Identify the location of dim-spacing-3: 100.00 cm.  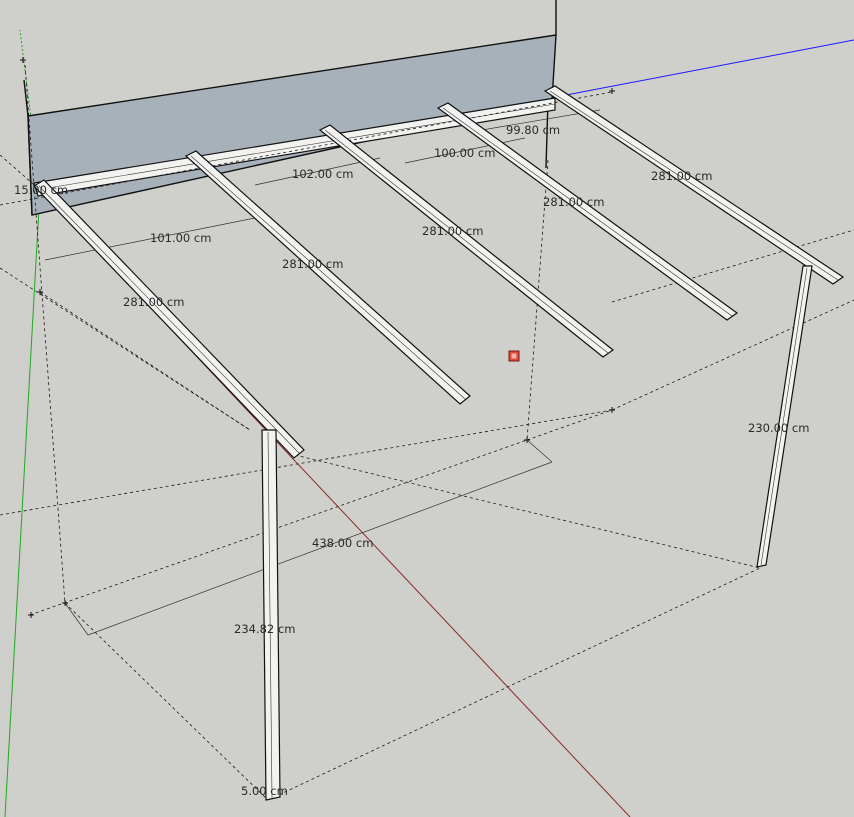
(464, 153).